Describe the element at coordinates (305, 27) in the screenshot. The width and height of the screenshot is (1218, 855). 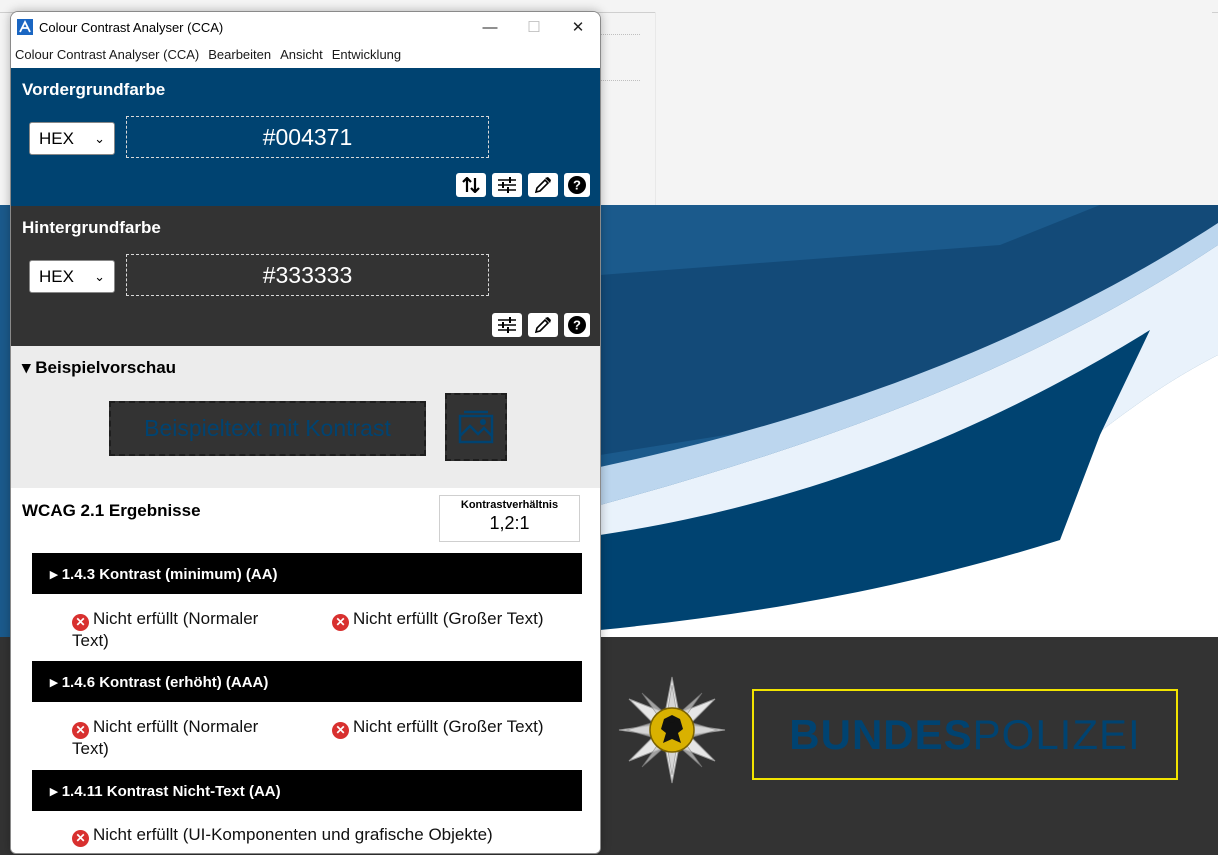
I see `title-bar: Colour Contrast Analyser (CCA) — ☐ ✕` at that location.